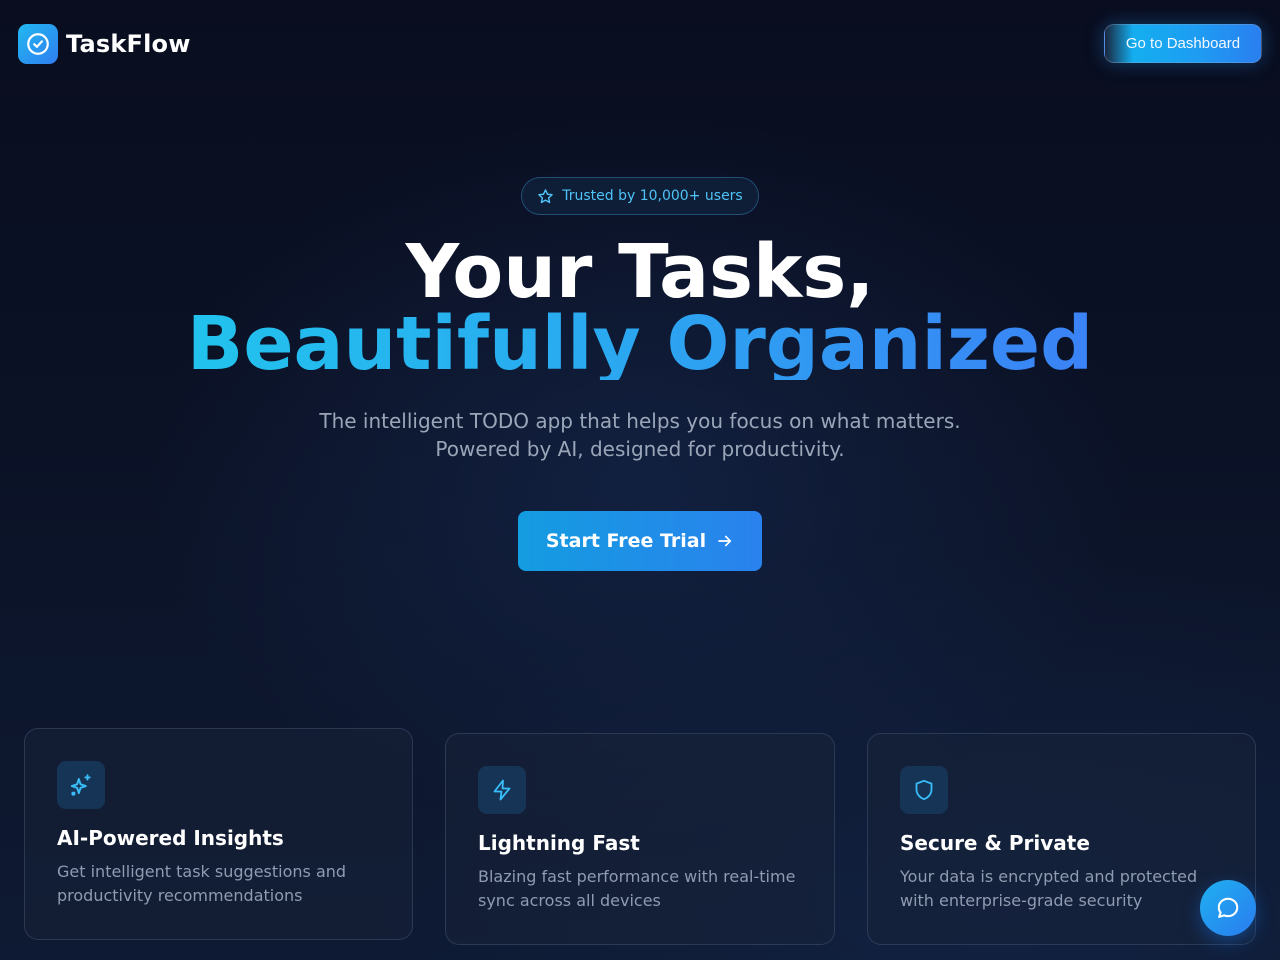  I want to click on brand-logo: TaskFlow, so click(104, 44).